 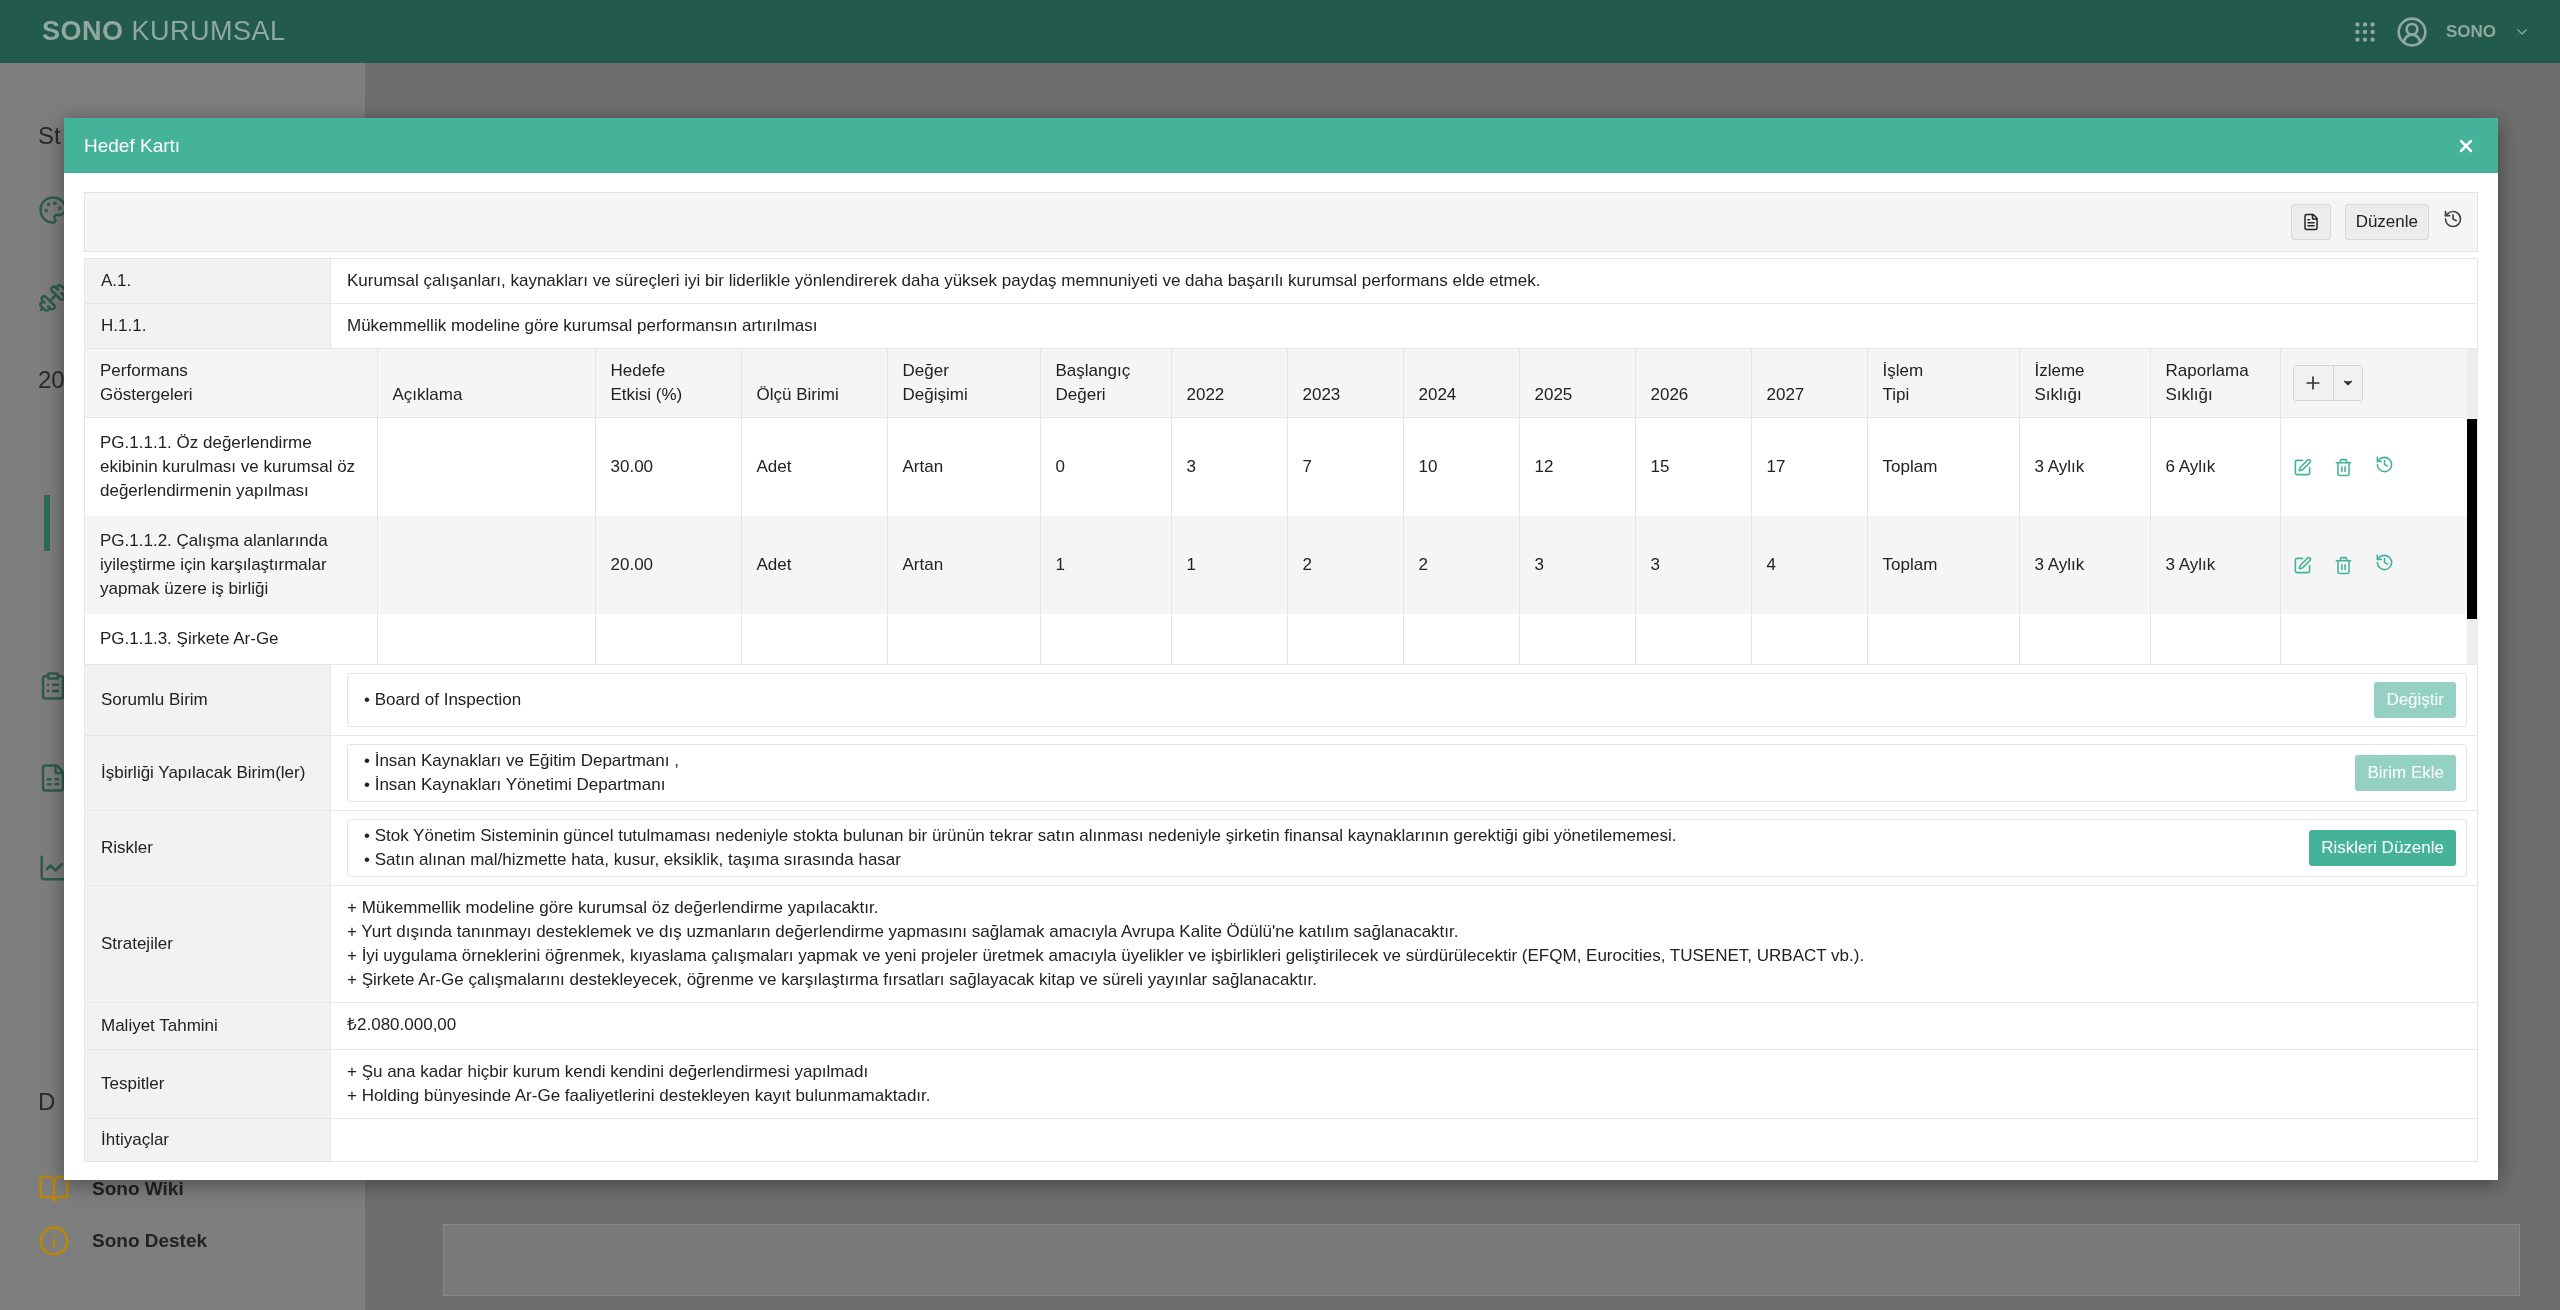 What do you see at coordinates (1461, 383) in the screenshot?
I see `column-header: 2024` at bounding box center [1461, 383].